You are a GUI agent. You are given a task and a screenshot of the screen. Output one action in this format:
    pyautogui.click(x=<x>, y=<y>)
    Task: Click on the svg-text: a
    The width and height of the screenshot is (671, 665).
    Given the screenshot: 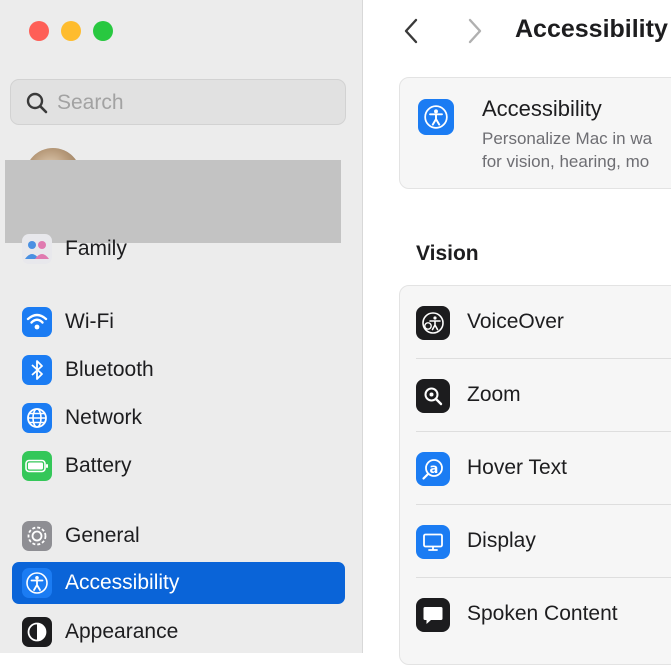 What is the action you would take?
    pyautogui.click(x=434, y=469)
    